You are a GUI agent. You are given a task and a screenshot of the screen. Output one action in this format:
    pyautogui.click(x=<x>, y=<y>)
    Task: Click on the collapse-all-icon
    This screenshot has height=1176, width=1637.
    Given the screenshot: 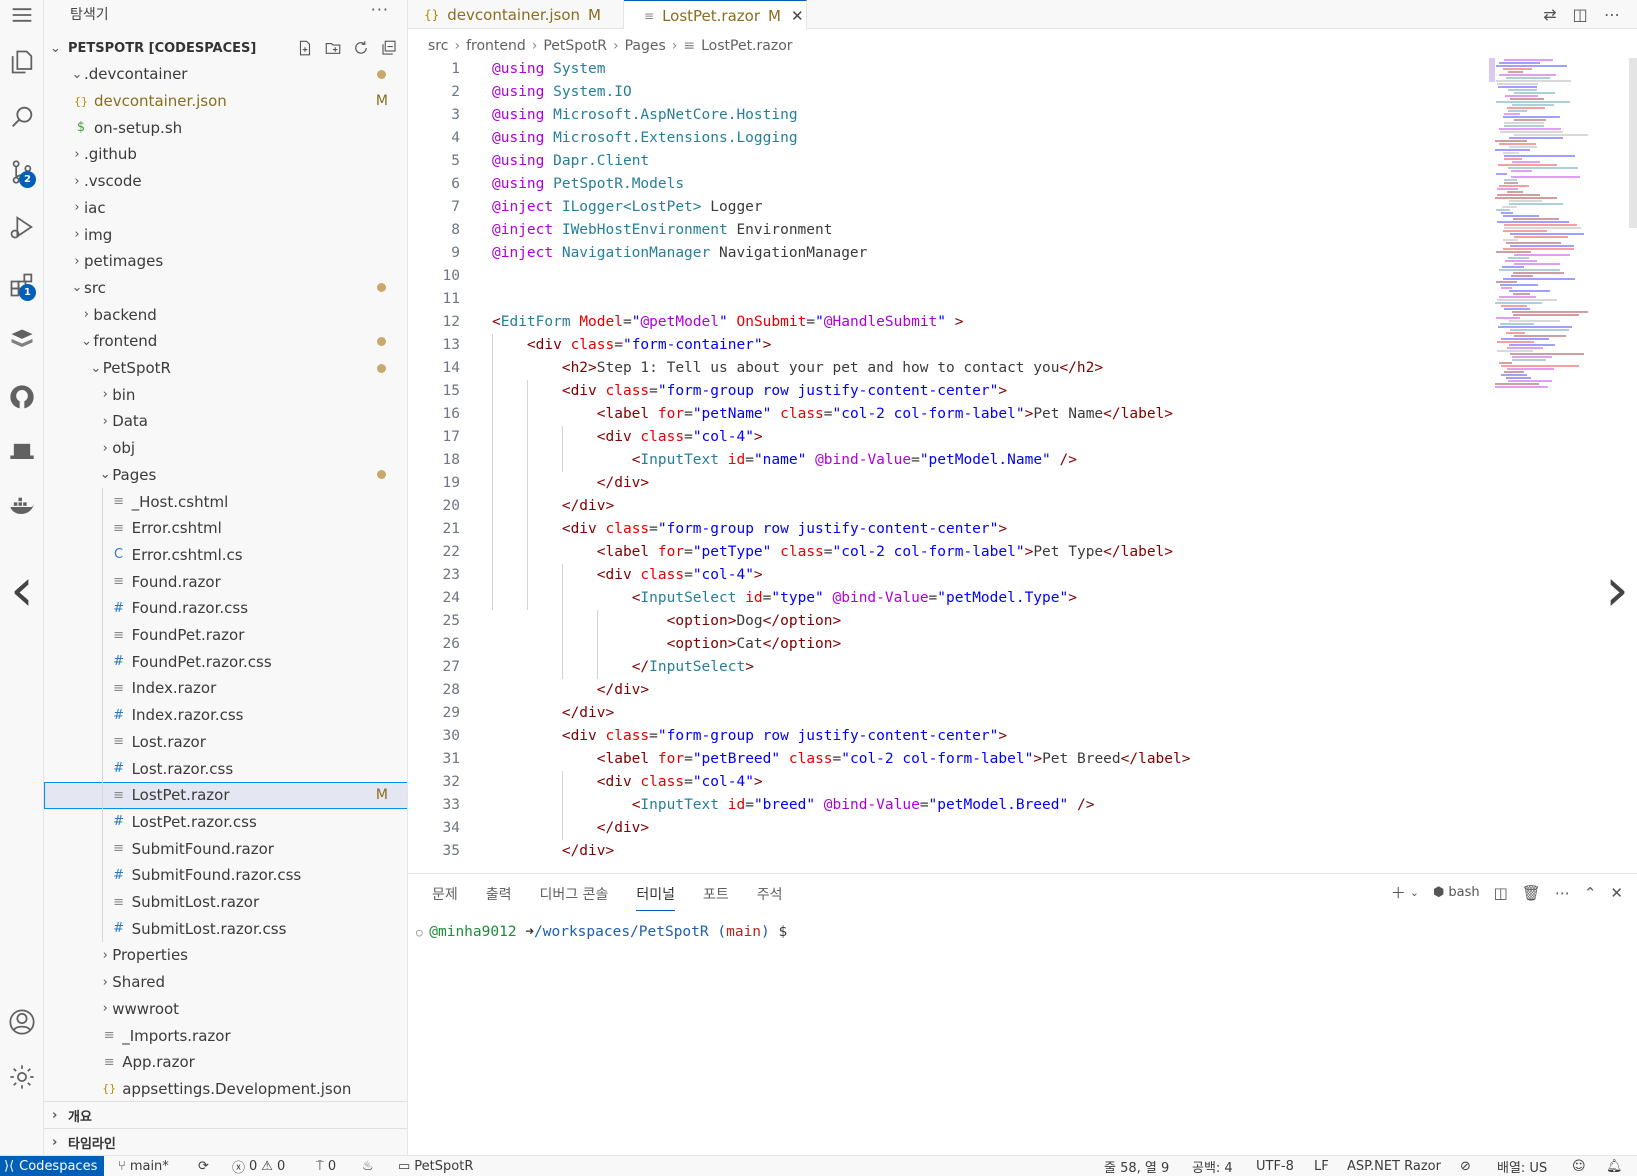 What is the action you would take?
    pyautogui.click(x=389, y=48)
    